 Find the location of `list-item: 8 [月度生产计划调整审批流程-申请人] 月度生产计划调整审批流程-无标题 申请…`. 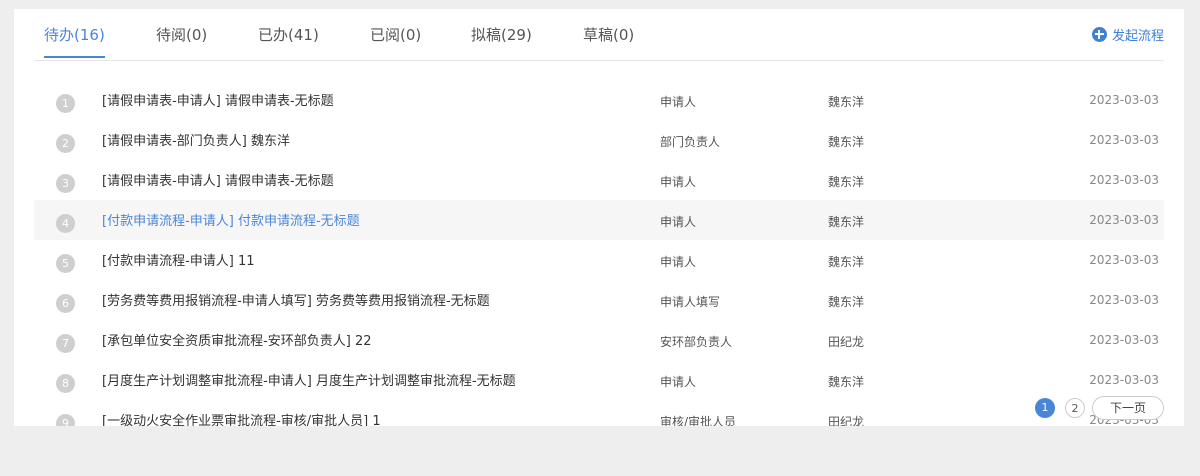

list-item: 8 [月度生产计划调整审批流程-申请人] 月度生产计划调整审批流程-无标题 申请… is located at coordinates (599, 380).